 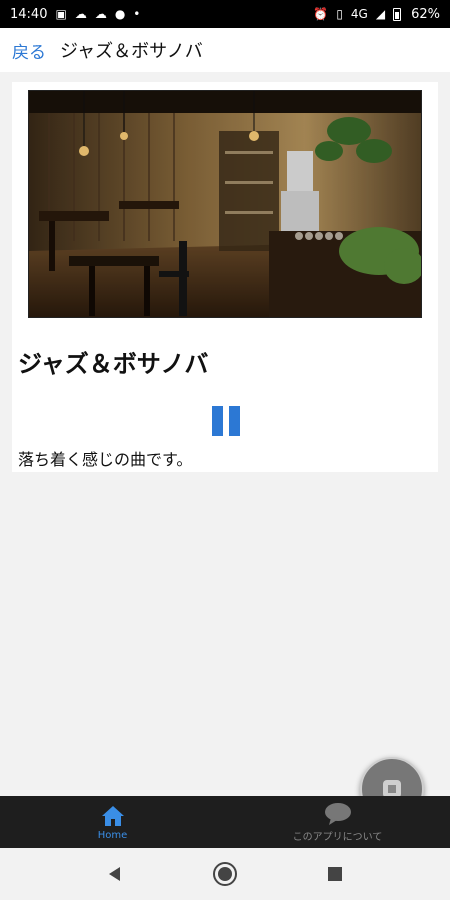 What do you see at coordinates (225, 14) in the screenshot?
I see `status-bar: 14:40 ▣ ☁ ☁ ● • ⏰ ▯ 4G ◢ 62%` at bounding box center [225, 14].